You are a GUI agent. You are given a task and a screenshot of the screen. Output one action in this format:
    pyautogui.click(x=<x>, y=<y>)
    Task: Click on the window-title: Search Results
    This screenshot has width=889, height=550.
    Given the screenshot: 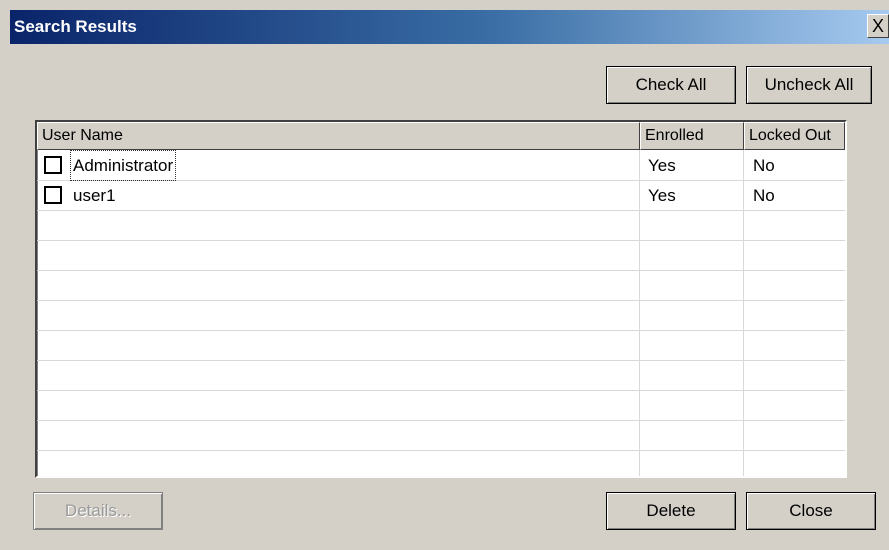 What is the action you would take?
    pyautogui.click(x=75, y=26)
    